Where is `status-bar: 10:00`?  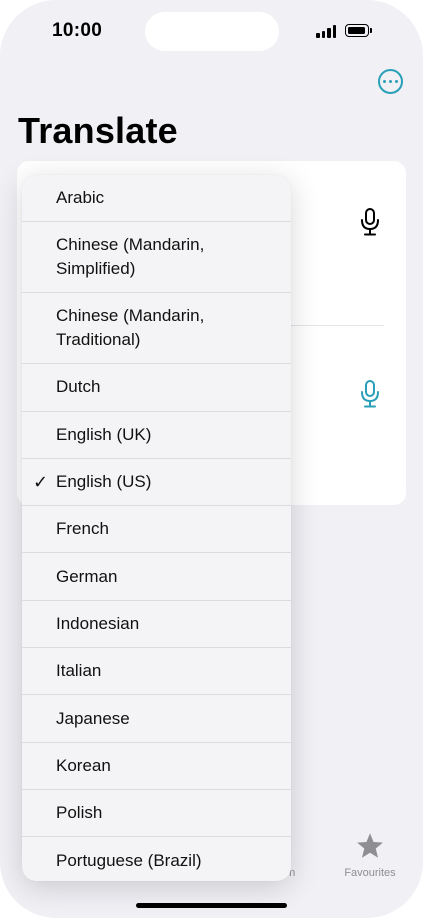 status-bar: 10:00 is located at coordinates (211, 30).